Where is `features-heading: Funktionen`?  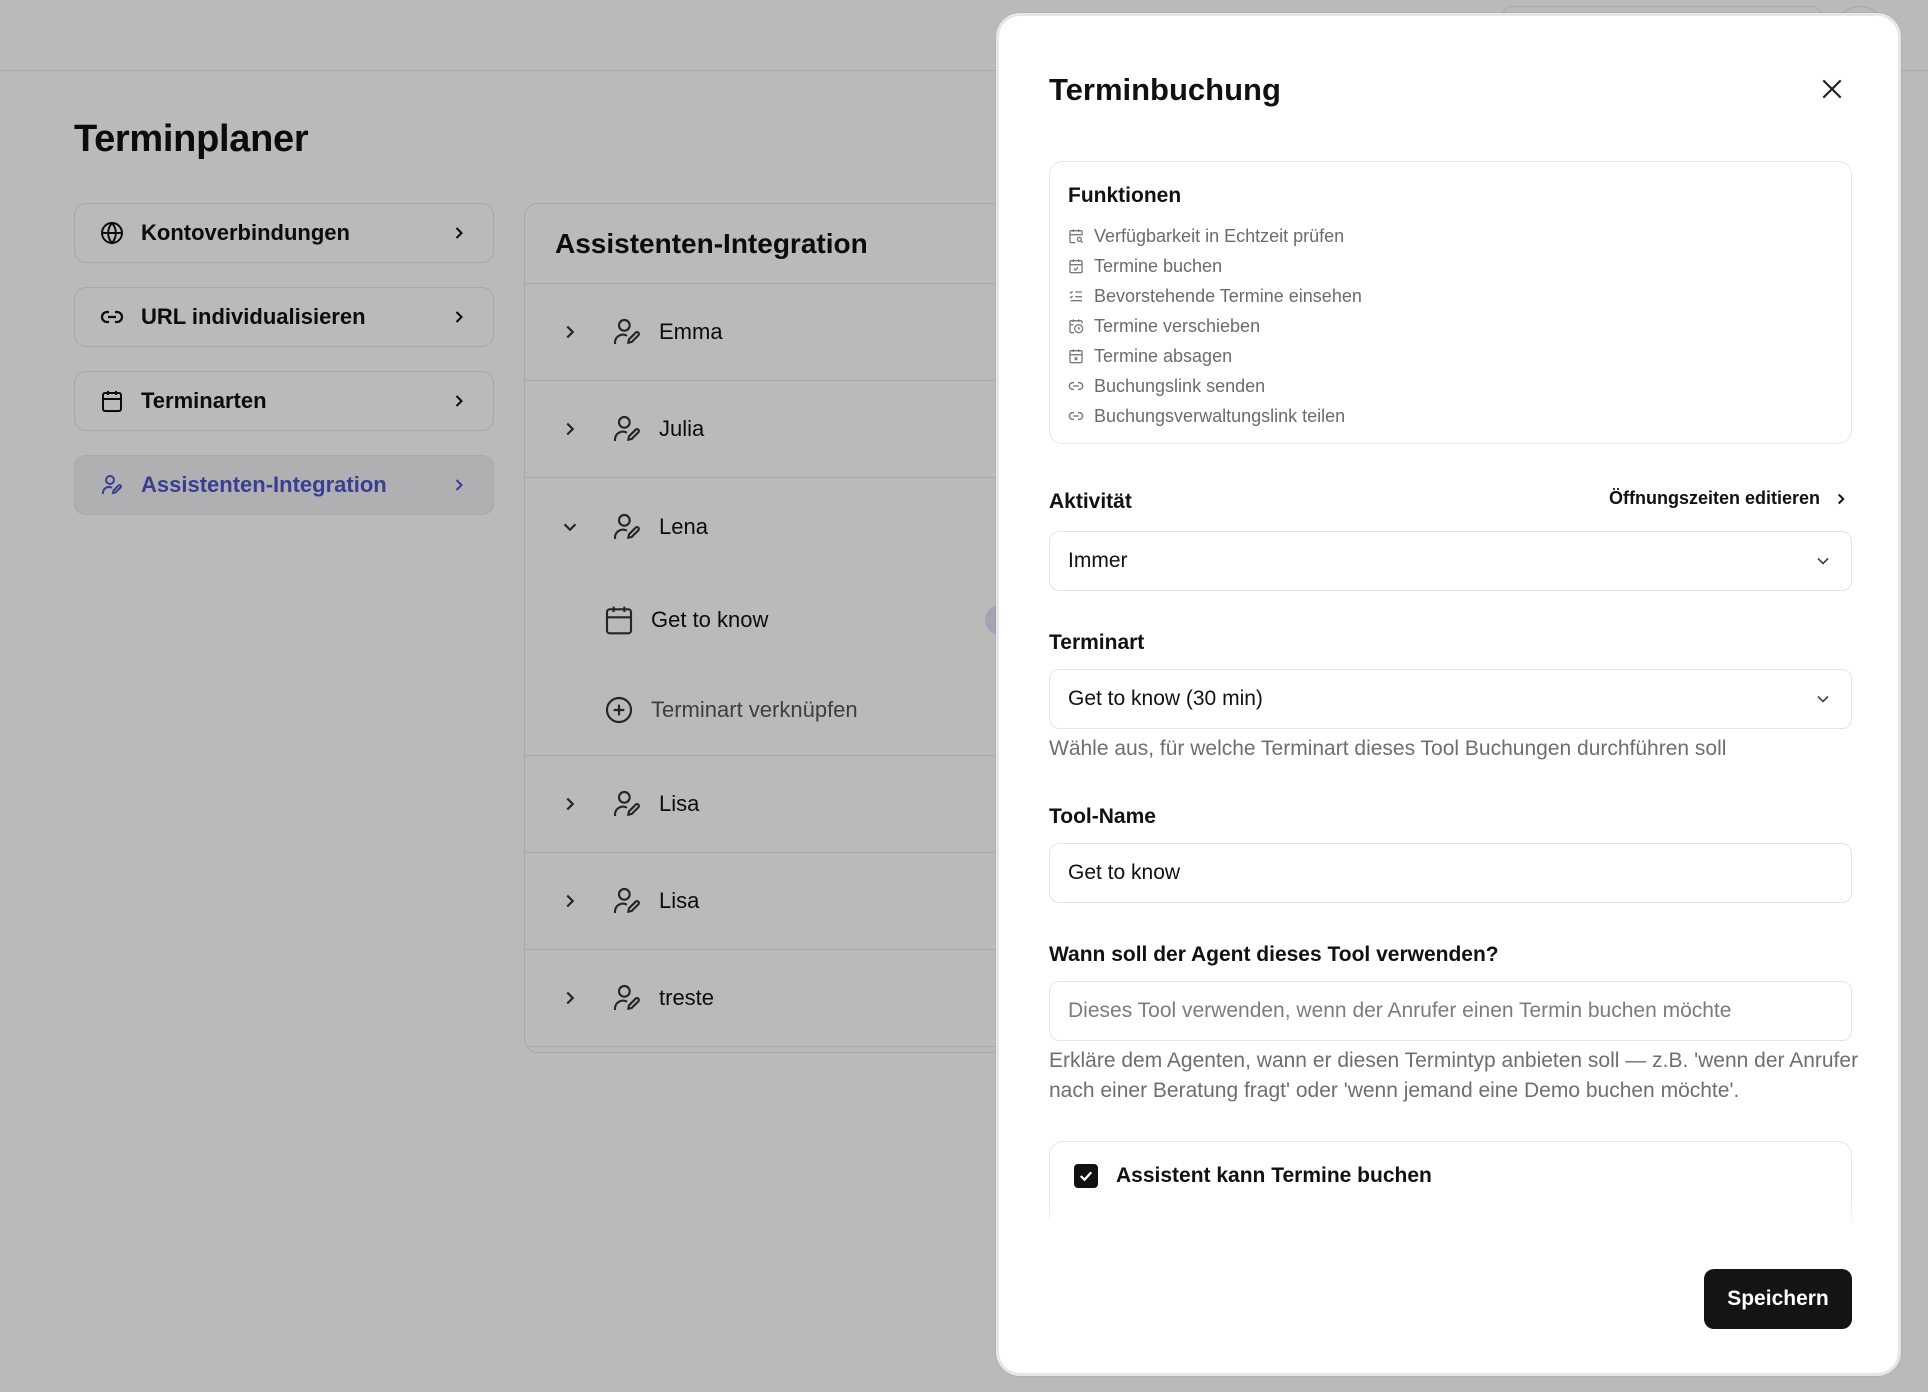
features-heading: Funktionen is located at coordinates (1125, 195).